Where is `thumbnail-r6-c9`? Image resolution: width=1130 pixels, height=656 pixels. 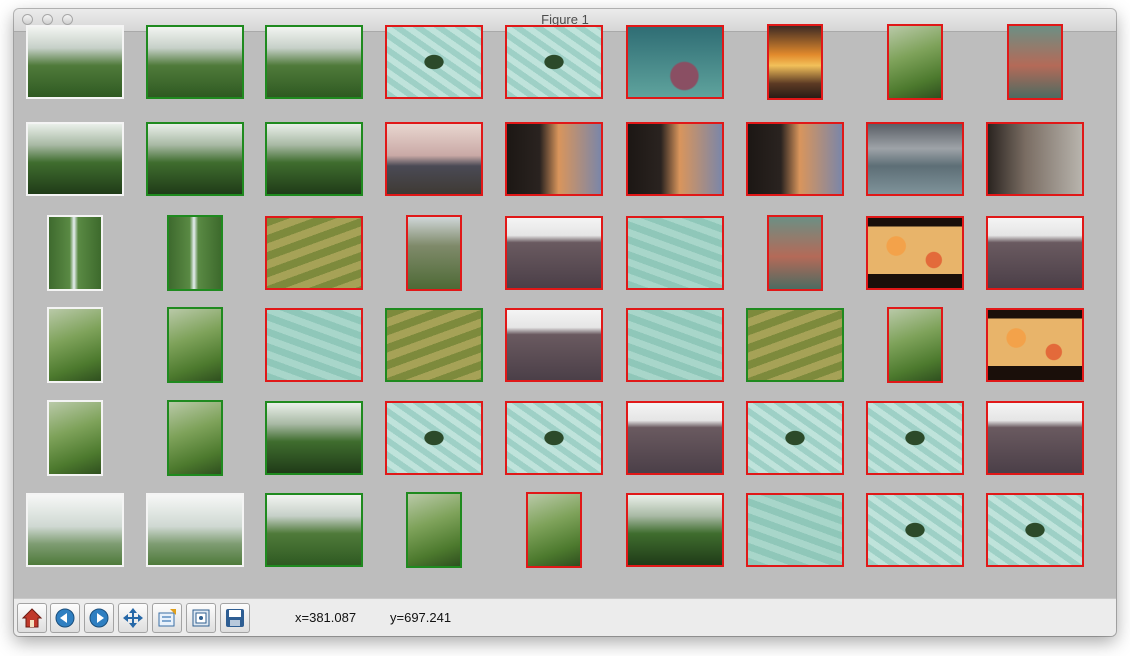 thumbnail-r6-c9 is located at coordinates (1035, 530).